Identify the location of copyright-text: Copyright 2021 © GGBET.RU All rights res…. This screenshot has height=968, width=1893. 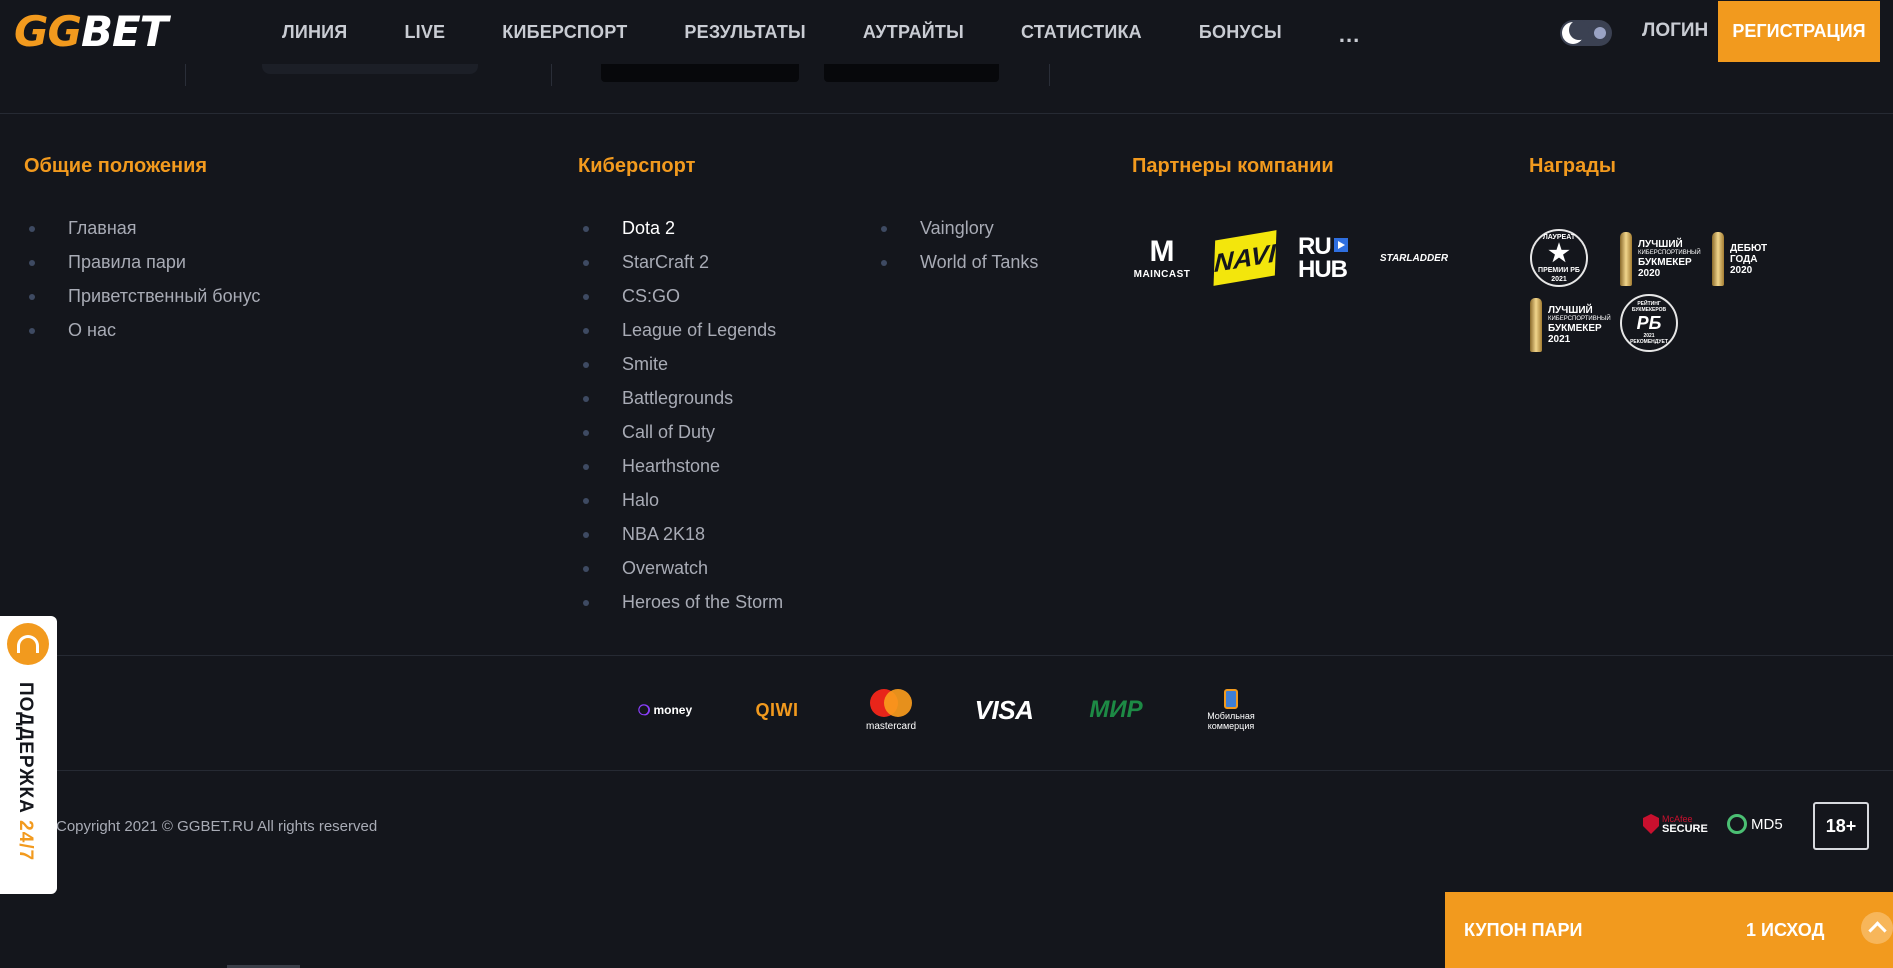
(217, 826).